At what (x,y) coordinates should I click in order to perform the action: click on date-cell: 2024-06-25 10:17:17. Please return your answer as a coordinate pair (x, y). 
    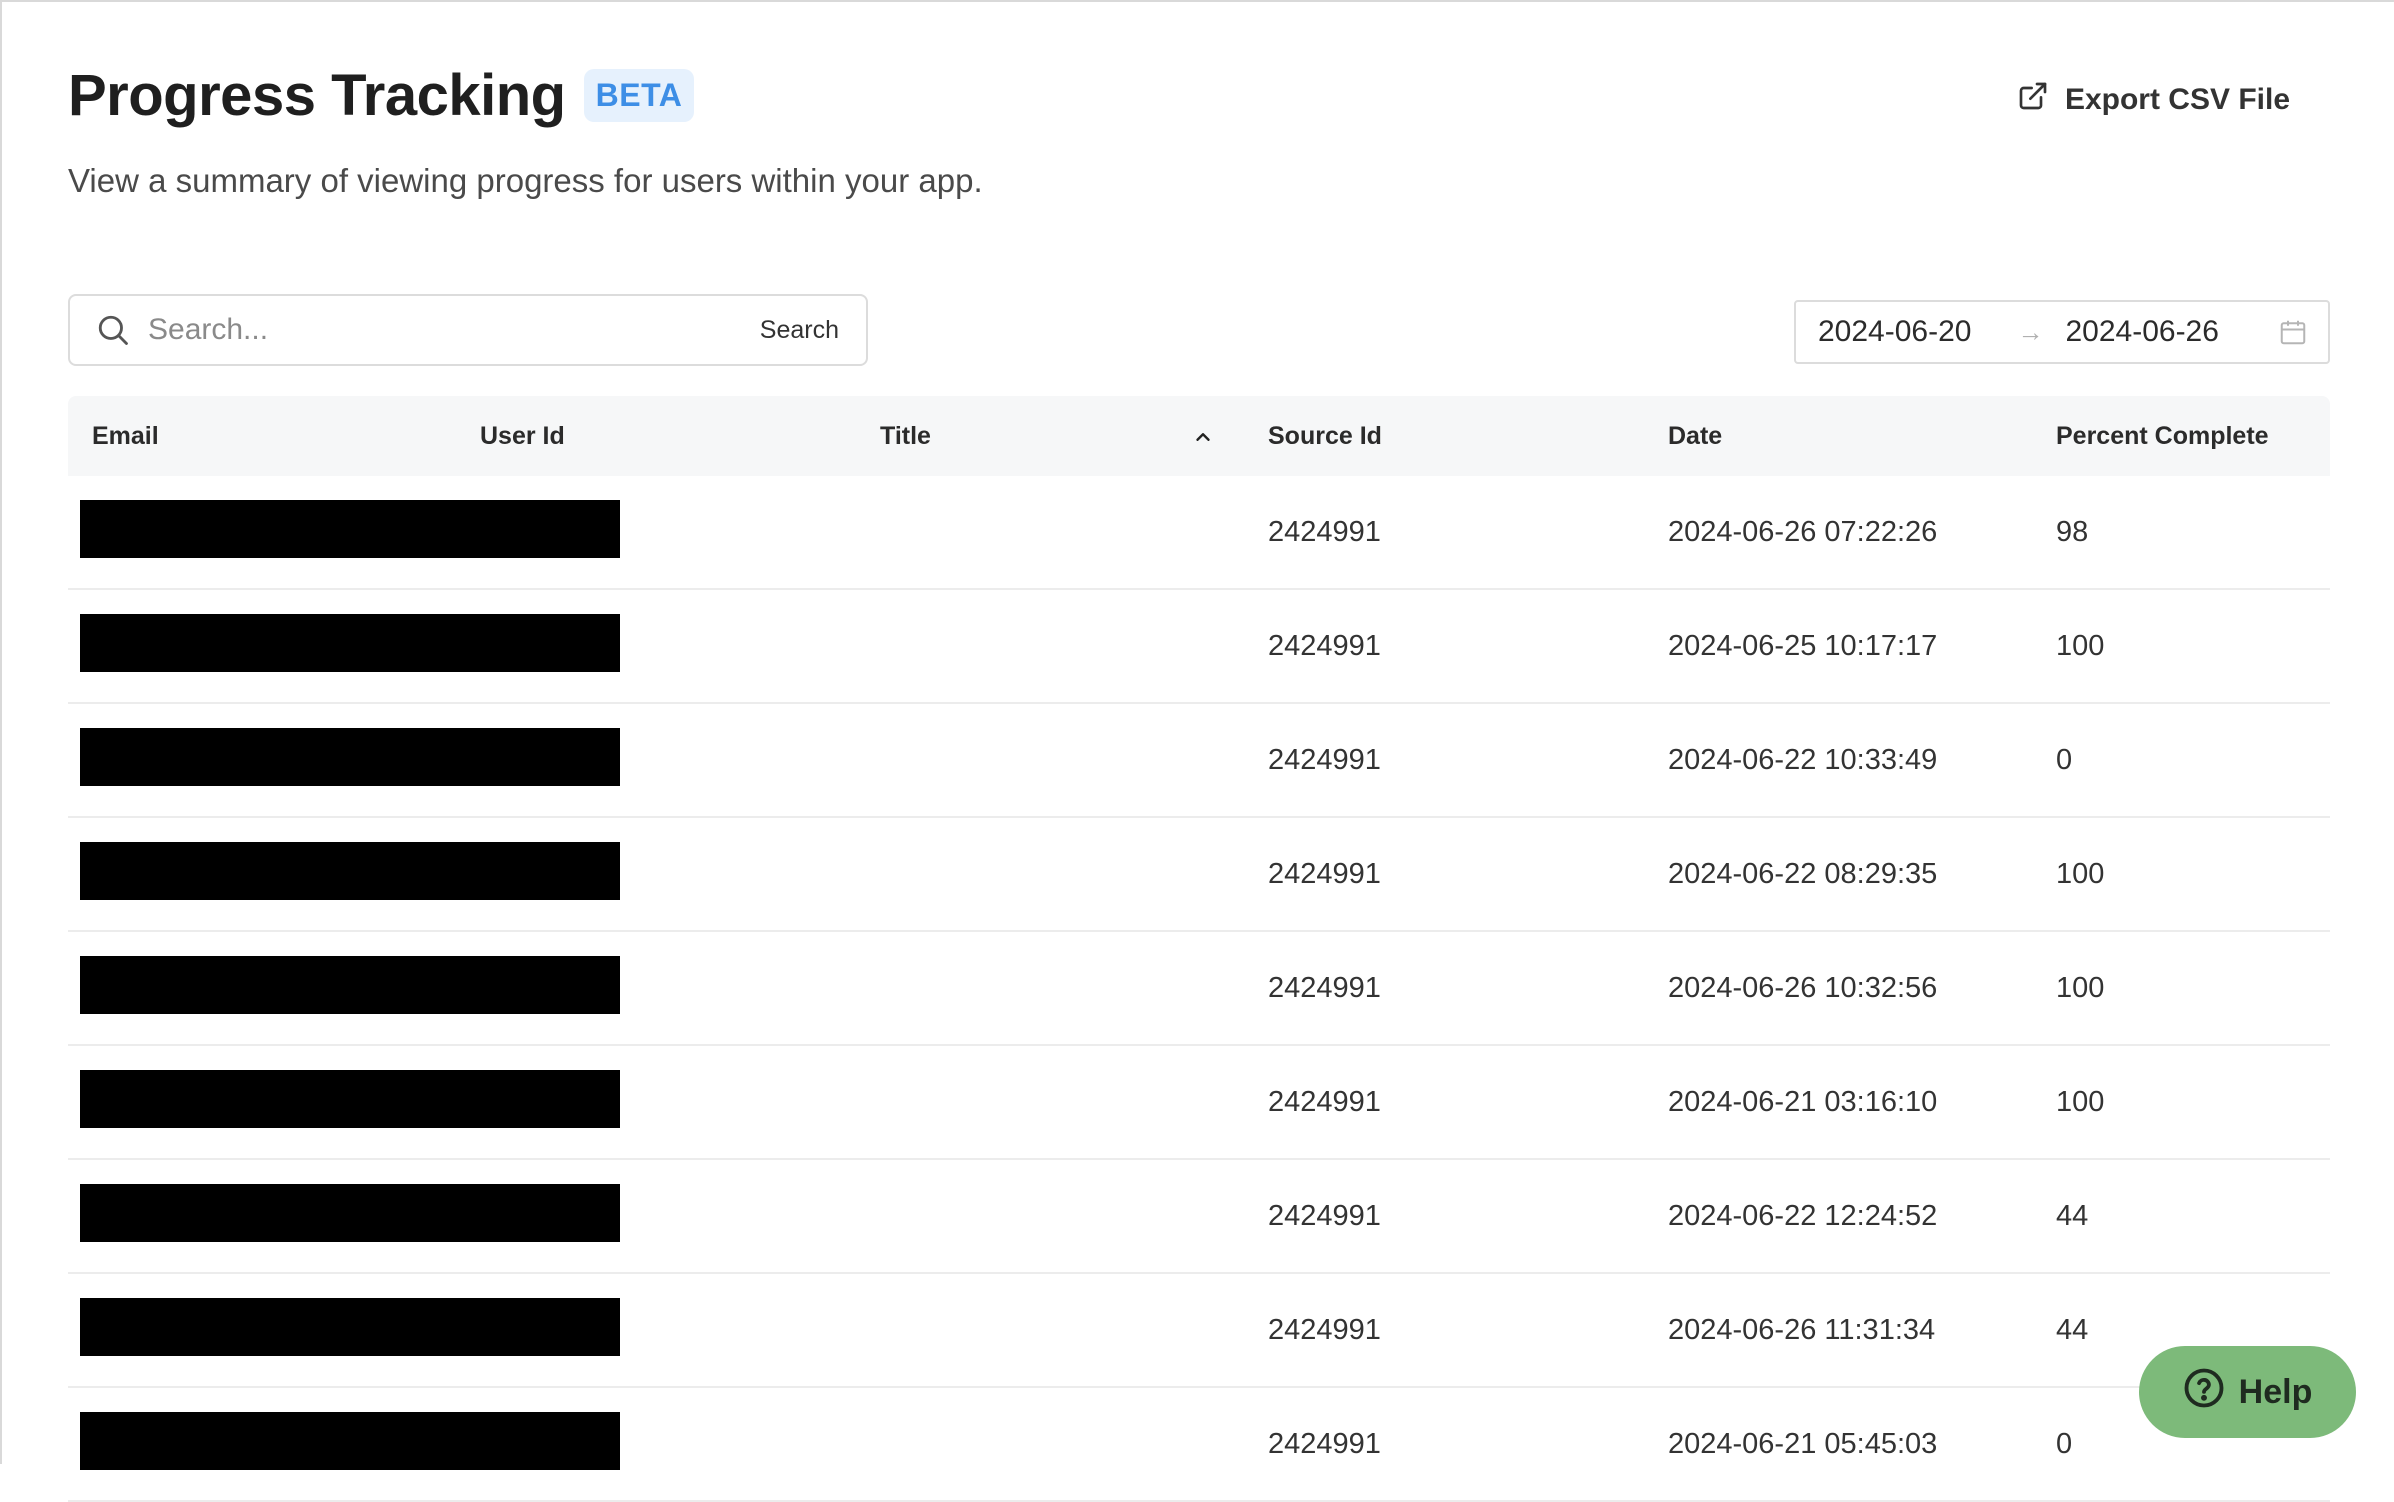
    Looking at the image, I should click on (1803, 646).